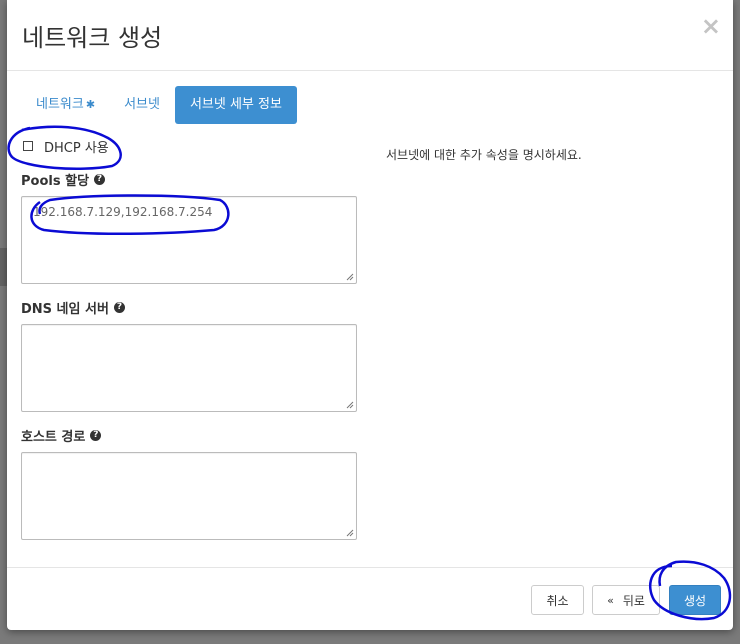 This screenshot has height=644, width=740. I want to click on dns-label: DNS 네임 서버 ?, so click(189, 307).